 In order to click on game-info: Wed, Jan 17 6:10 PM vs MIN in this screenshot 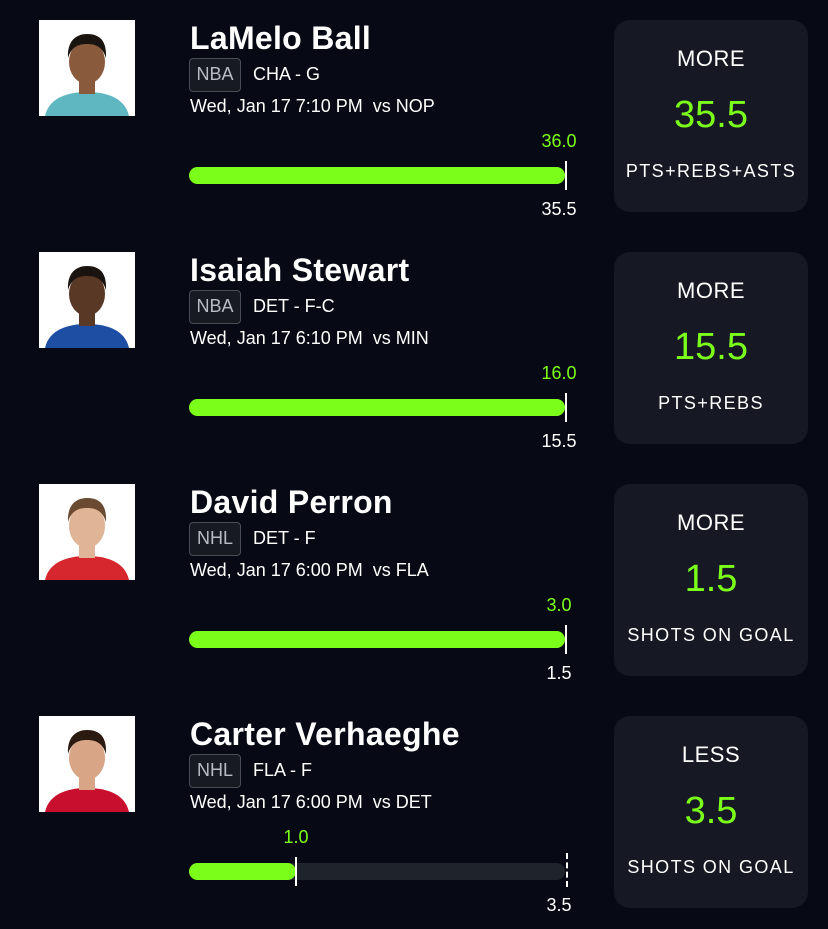, I will do `click(309, 338)`.